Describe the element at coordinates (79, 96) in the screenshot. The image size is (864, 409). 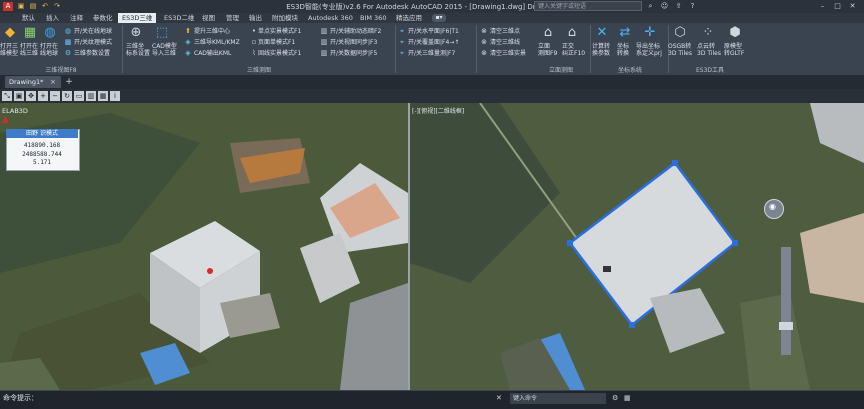
I see `tool-measure-icon: ▭` at that location.